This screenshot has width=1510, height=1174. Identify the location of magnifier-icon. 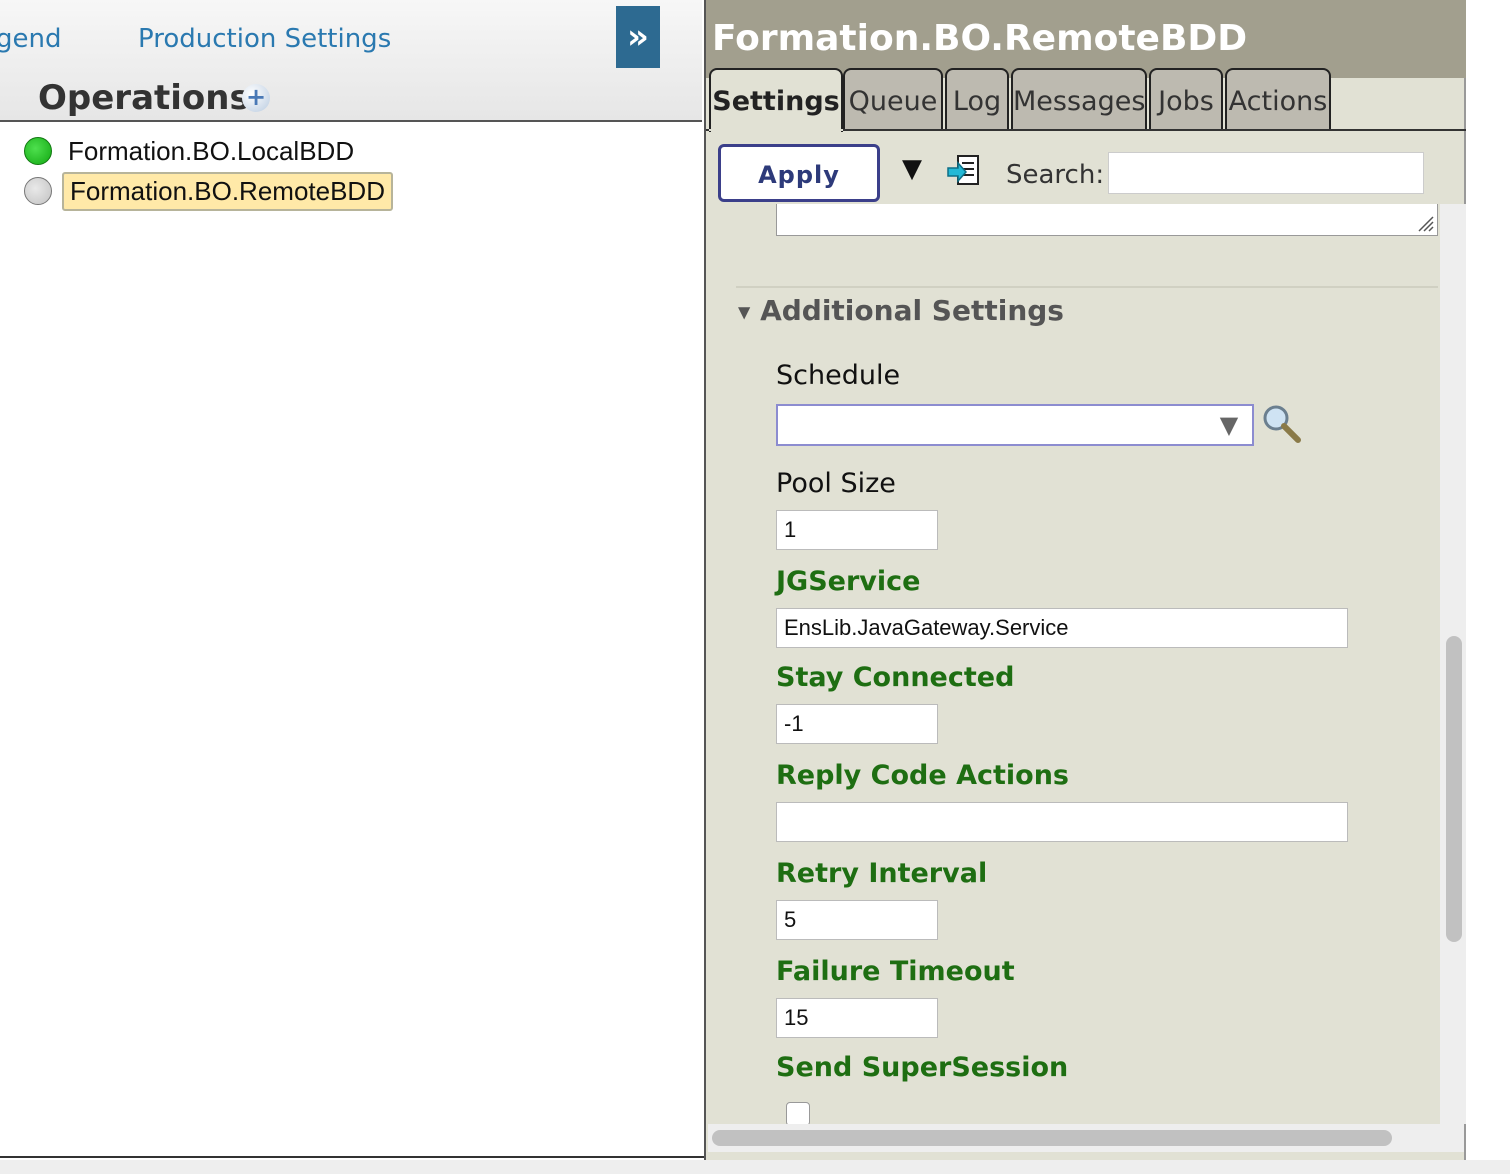
(1282, 424).